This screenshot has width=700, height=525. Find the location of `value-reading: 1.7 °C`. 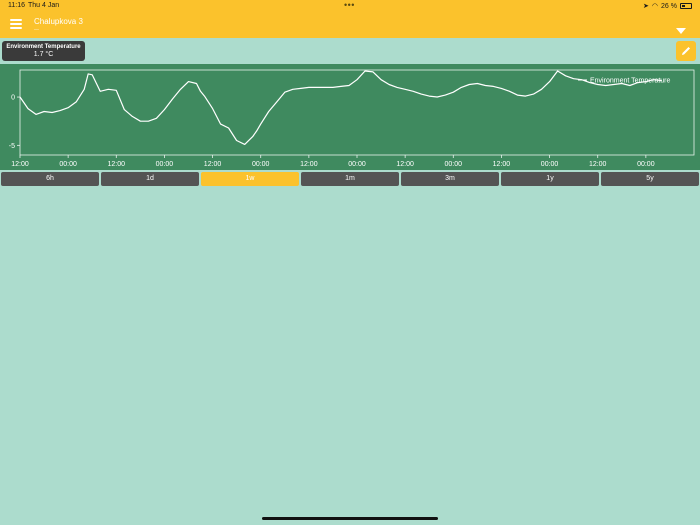

value-reading: 1.7 °C is located at coordinates (43, 54).